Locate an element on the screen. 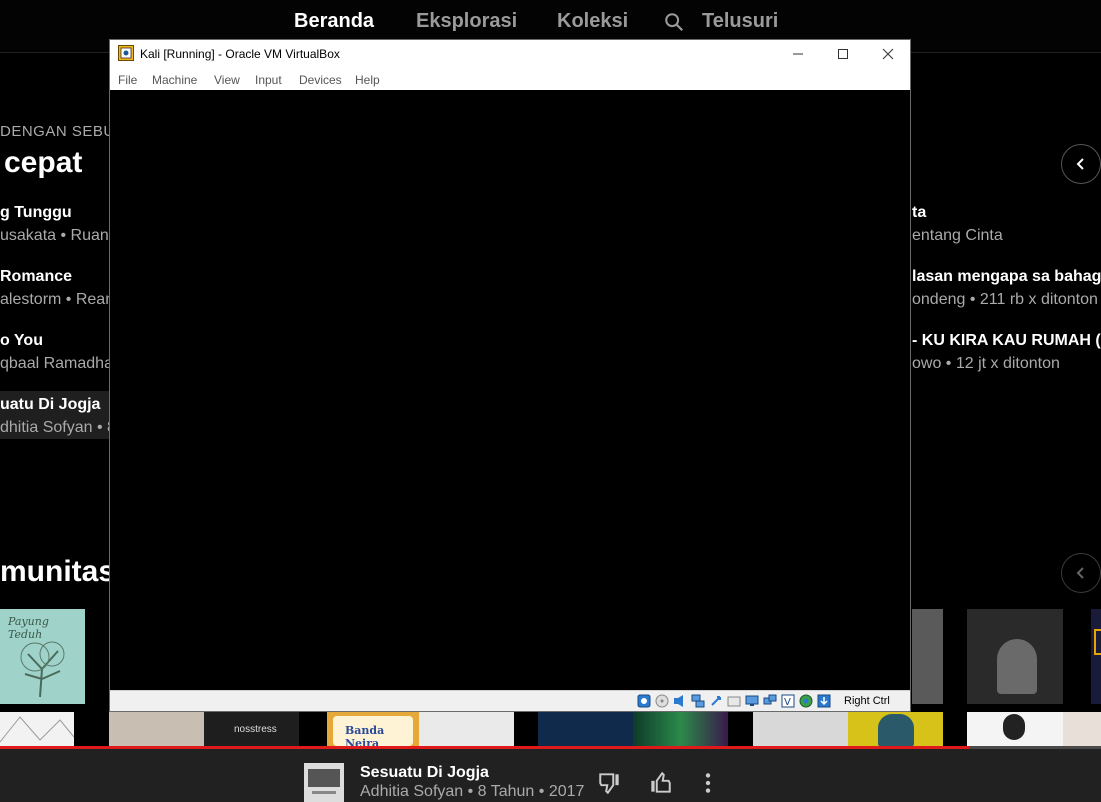  search-icon is located at coordinates (674, 22).